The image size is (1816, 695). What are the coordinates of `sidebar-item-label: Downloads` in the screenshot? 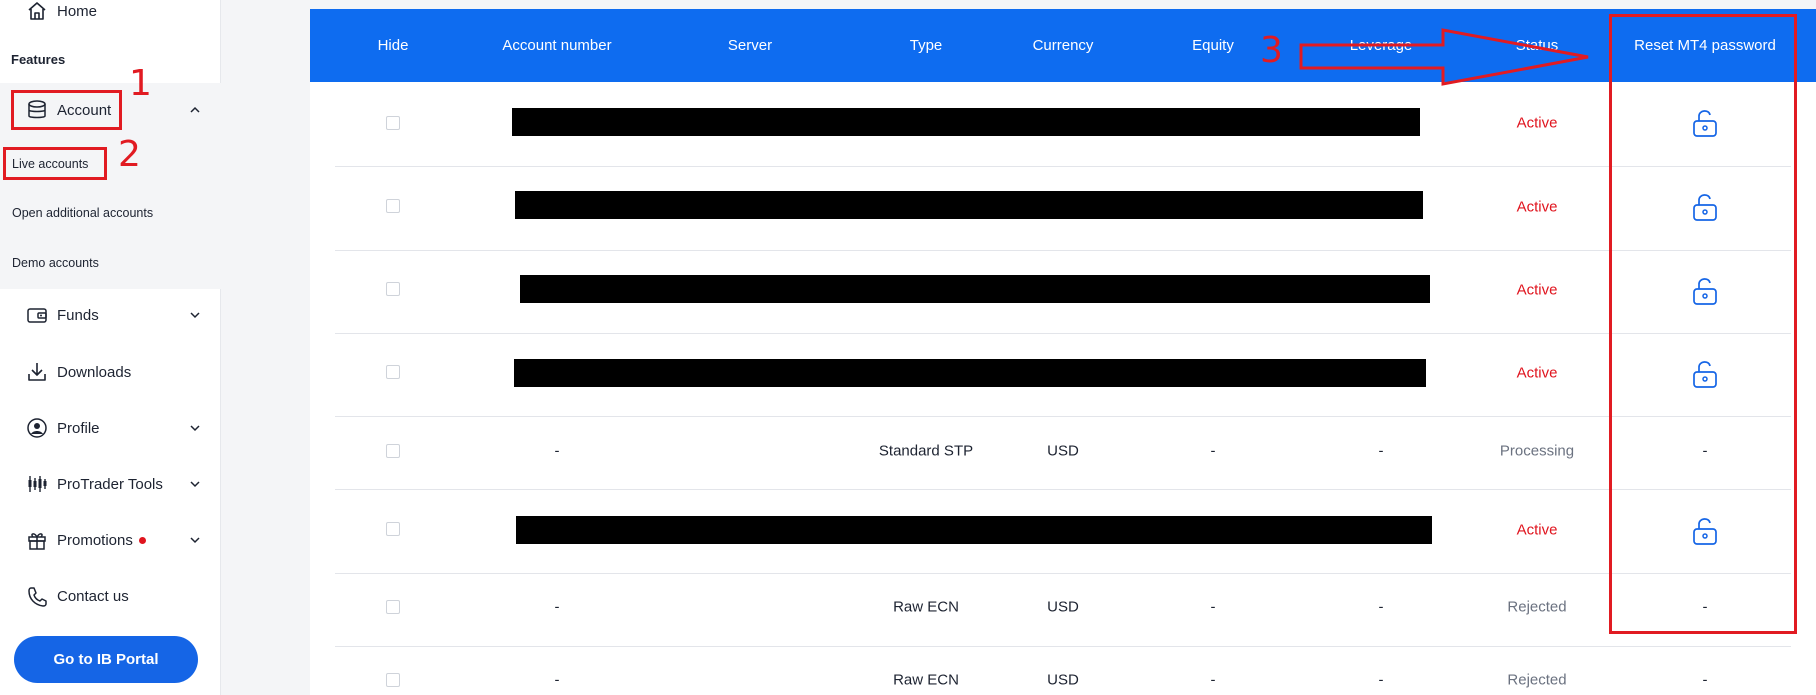 It's located at (94, 372).